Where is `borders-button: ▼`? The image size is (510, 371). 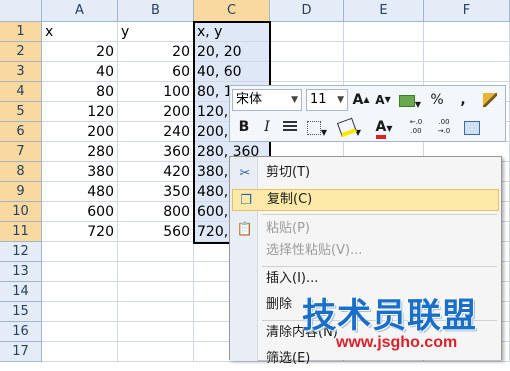
borders-button: ▼ is located at coordinates (317, 127).